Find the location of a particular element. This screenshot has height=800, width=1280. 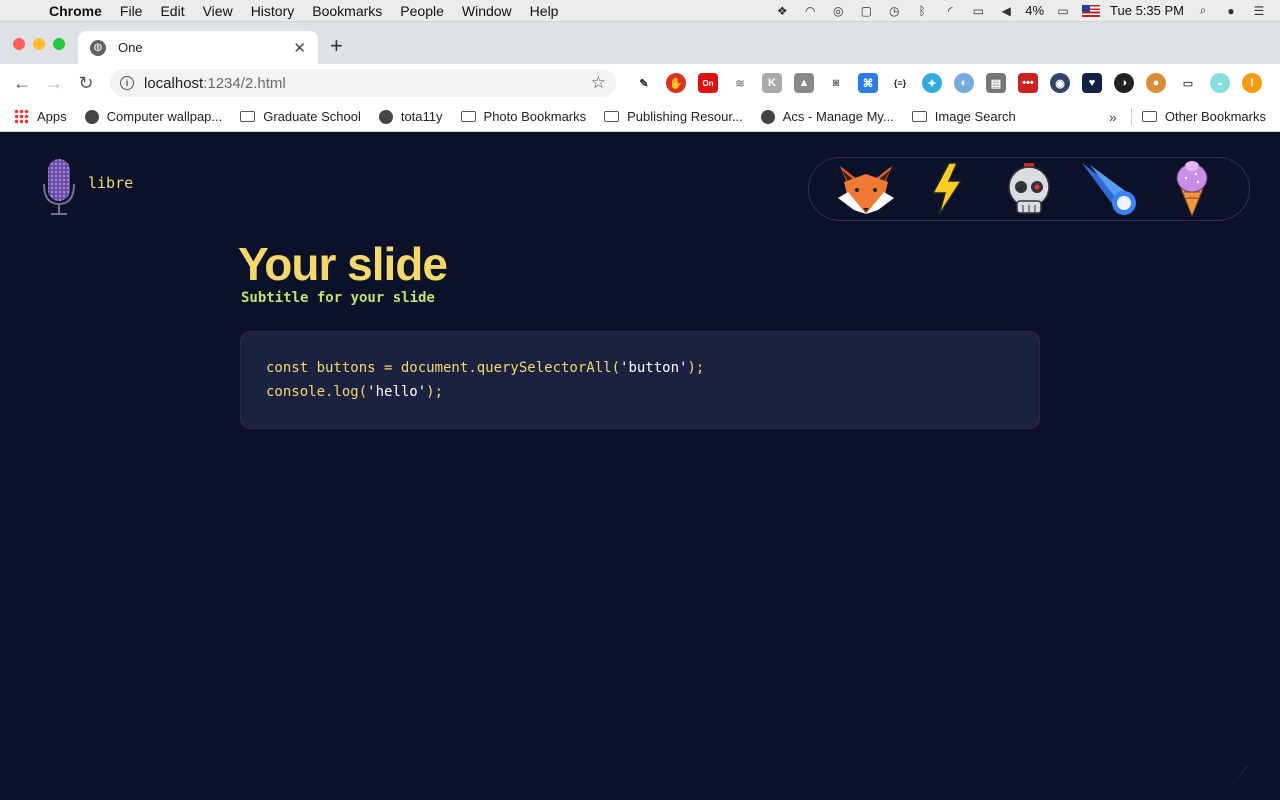

clock: Tue 5:35 PM is located at coordinates (1147, 10).